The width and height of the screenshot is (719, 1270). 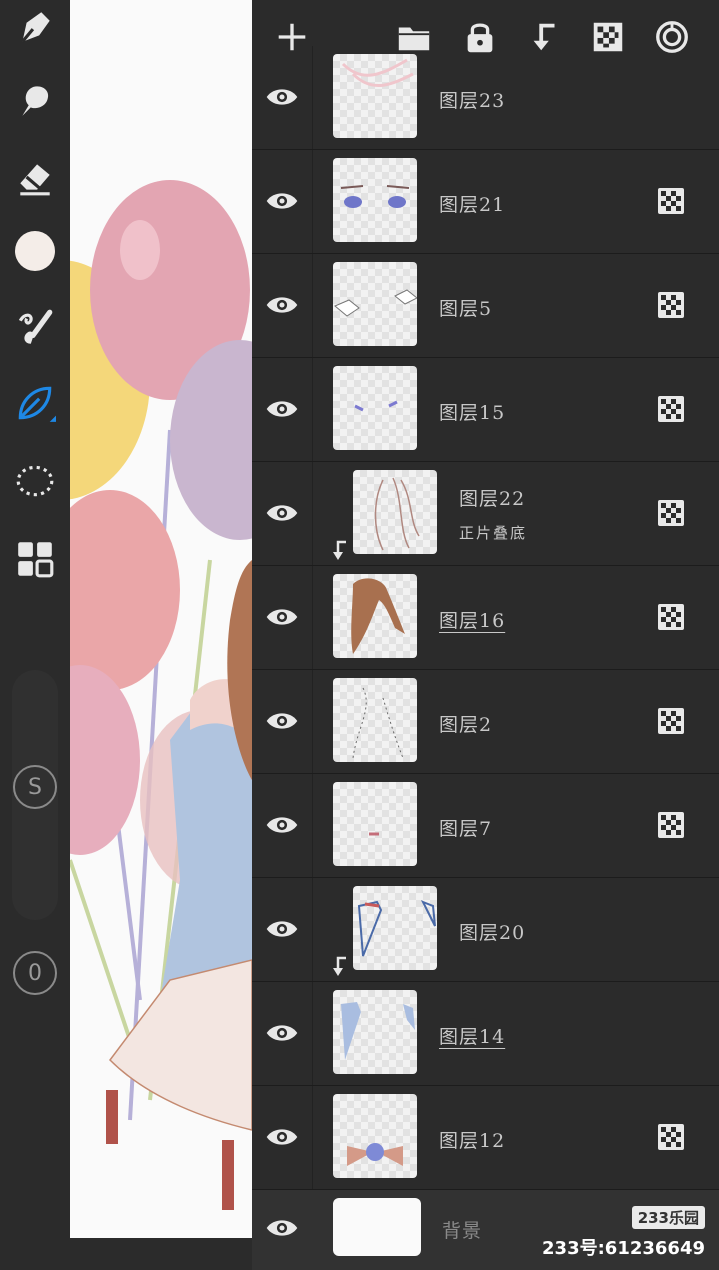 I want to click on canvas-bottom-bar, so click(x=126, y=1254).